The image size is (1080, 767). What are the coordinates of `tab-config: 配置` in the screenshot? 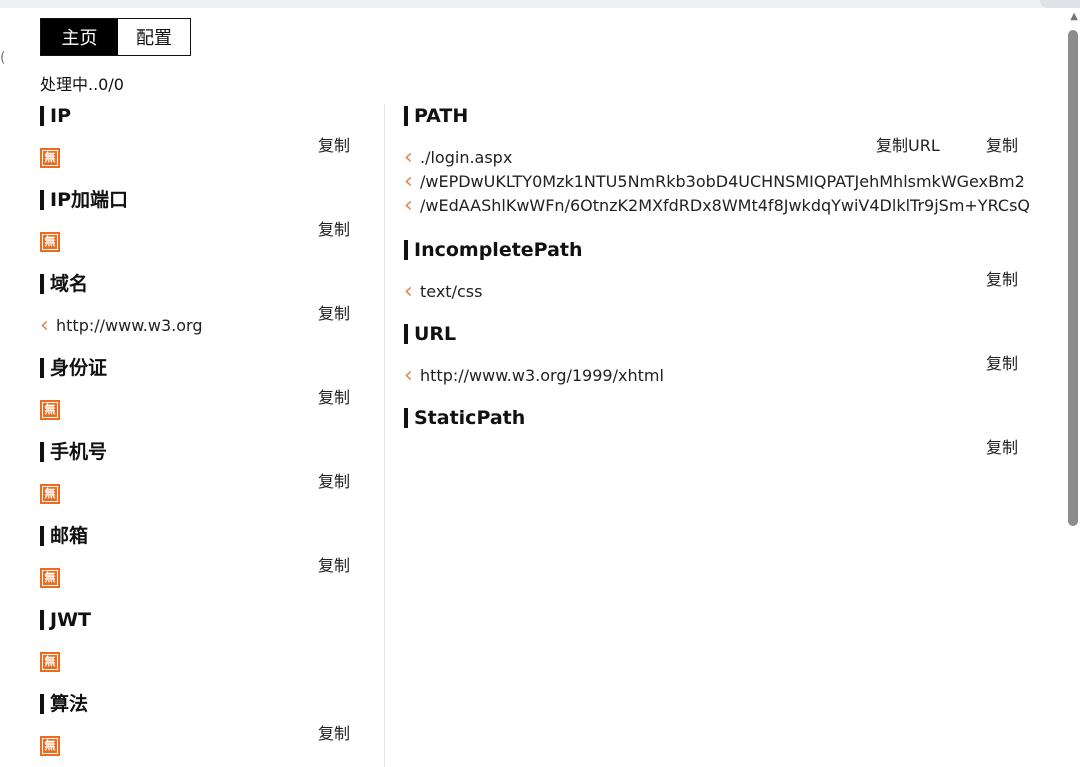 It's located at (154, 37).